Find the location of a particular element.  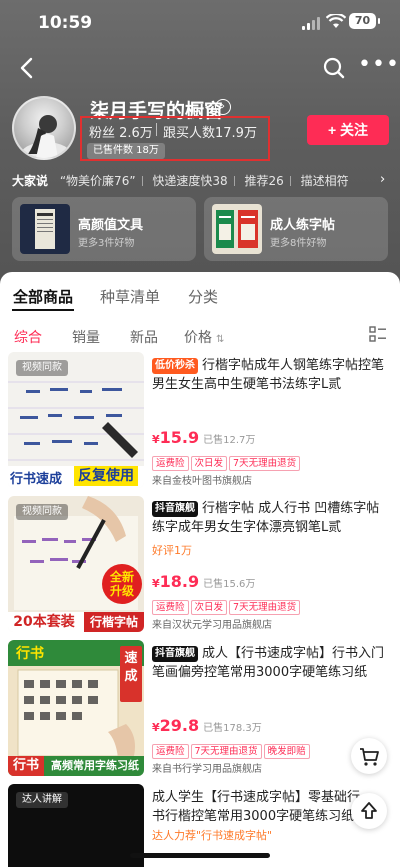

store-name: 来自书行学习用品旗舰店 is located at coordinates (207, 767).